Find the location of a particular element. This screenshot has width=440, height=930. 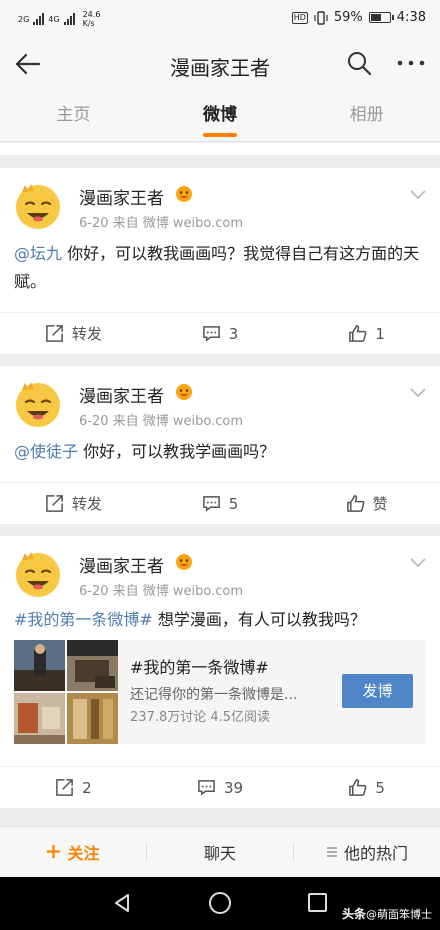

status-right: HD 59% 4:38 is located at coordinates (358, 17).